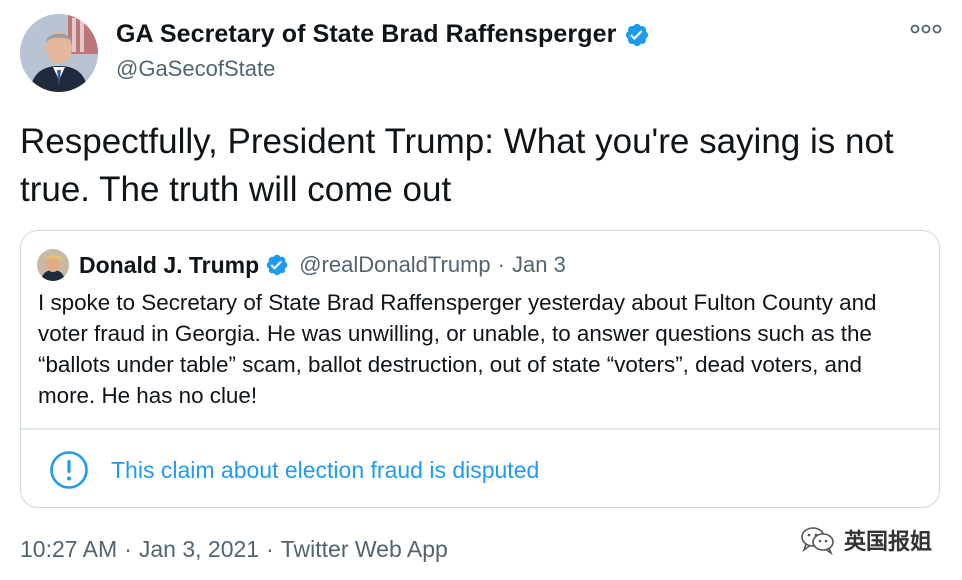 The width and height of the screenshot is (962, 580). I want to click on quoted-display-name: Donald J. Trump, so click(169, 265).